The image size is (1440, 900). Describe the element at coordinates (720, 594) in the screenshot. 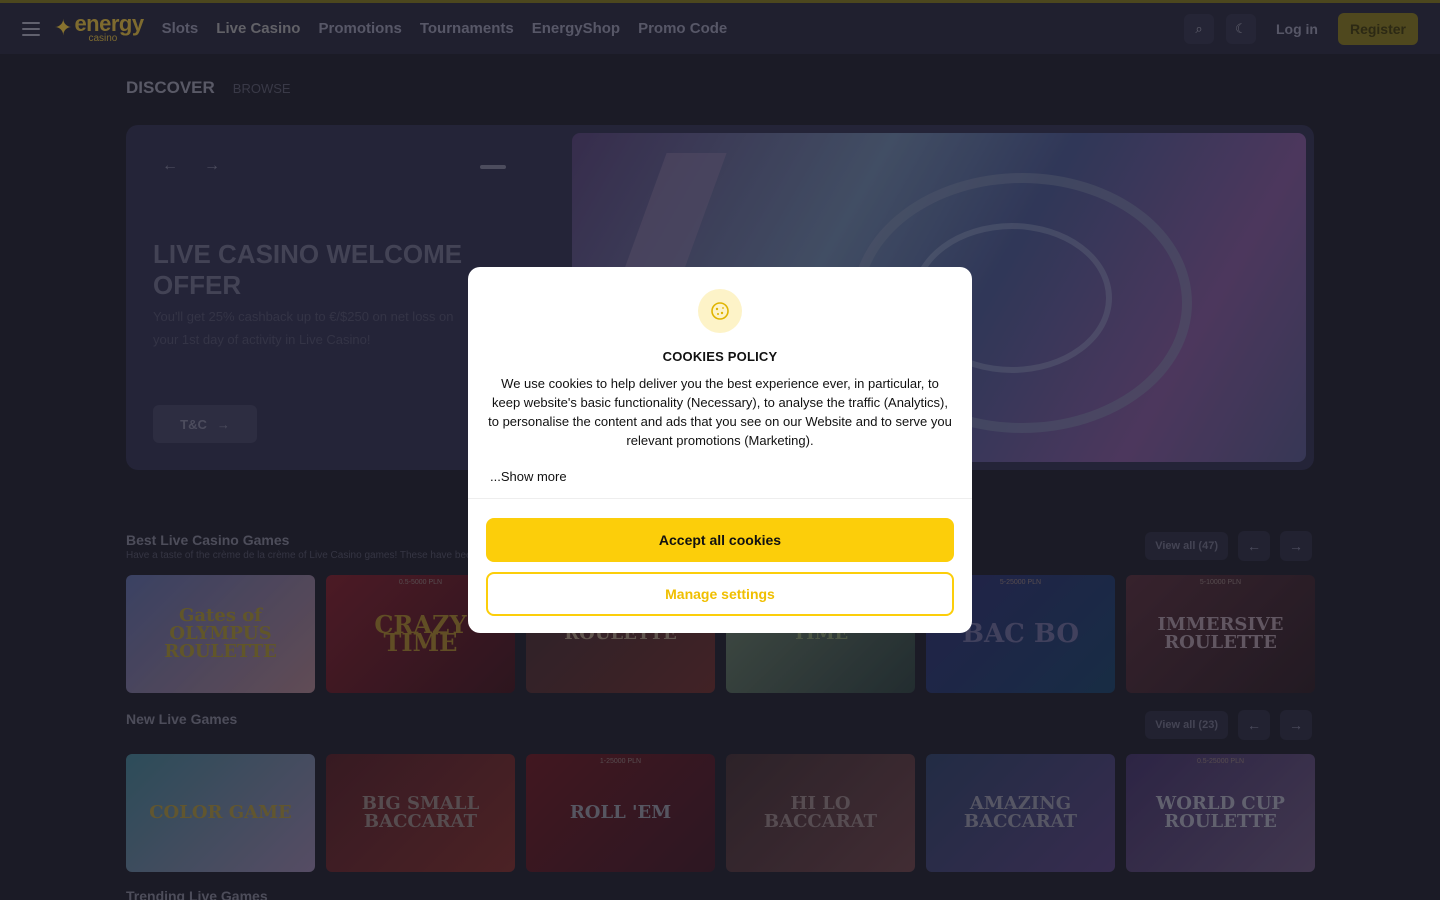

I see `manage-settings-button: Manage settings` at that location.